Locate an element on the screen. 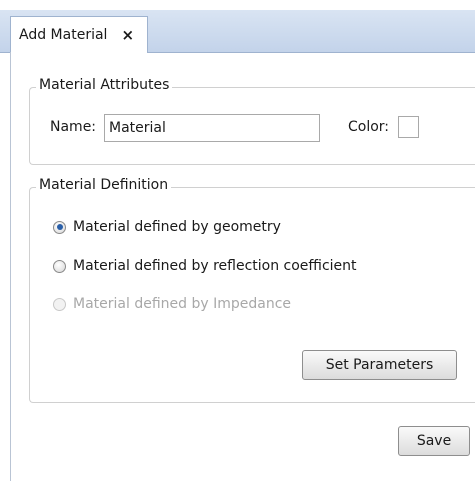 The image size is (475, 481). radio-option-impedance: Material defined by Impedance is located at coordinates (172, 304).